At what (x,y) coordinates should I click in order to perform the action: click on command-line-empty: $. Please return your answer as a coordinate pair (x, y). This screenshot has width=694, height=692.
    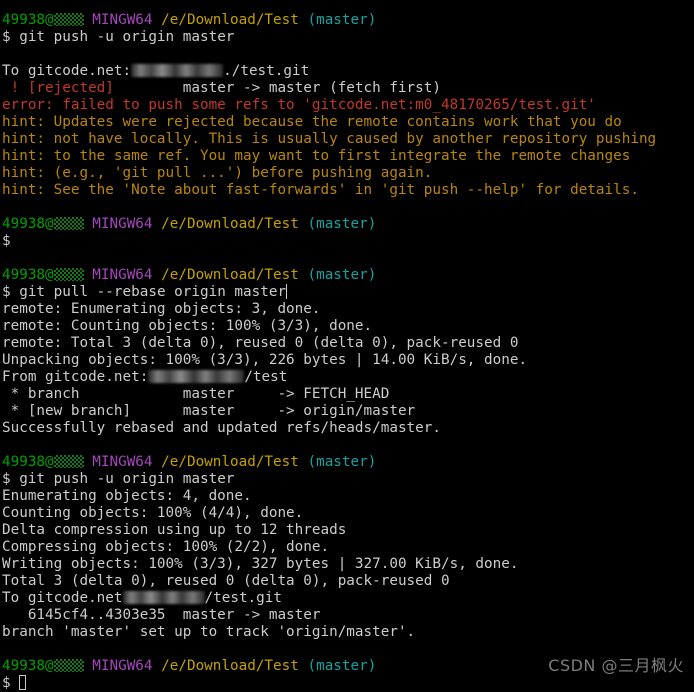
    Looking at the image, I should click on (348, 241).